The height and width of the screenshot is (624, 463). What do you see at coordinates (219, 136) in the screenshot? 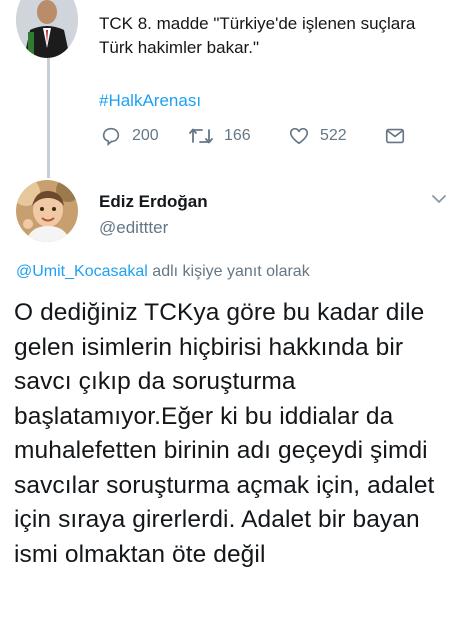
I see `retweet-action: 166` at bounding box center [219, 136].